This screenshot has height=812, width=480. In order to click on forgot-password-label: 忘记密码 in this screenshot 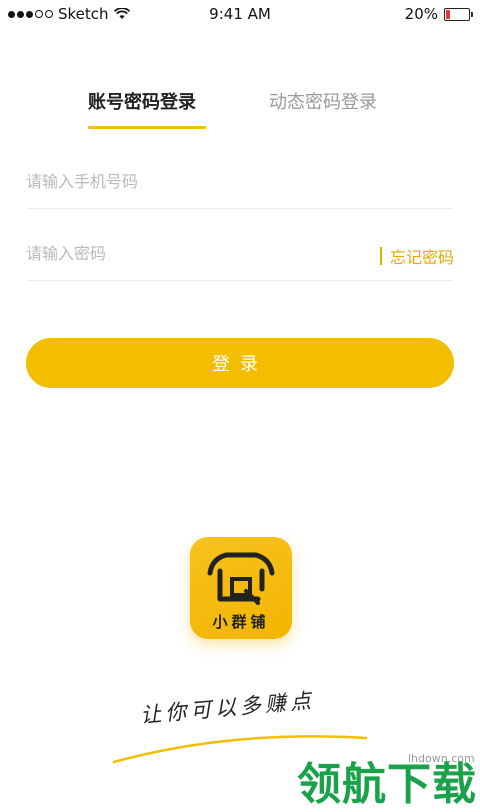, I will do `click(421, 257)`.